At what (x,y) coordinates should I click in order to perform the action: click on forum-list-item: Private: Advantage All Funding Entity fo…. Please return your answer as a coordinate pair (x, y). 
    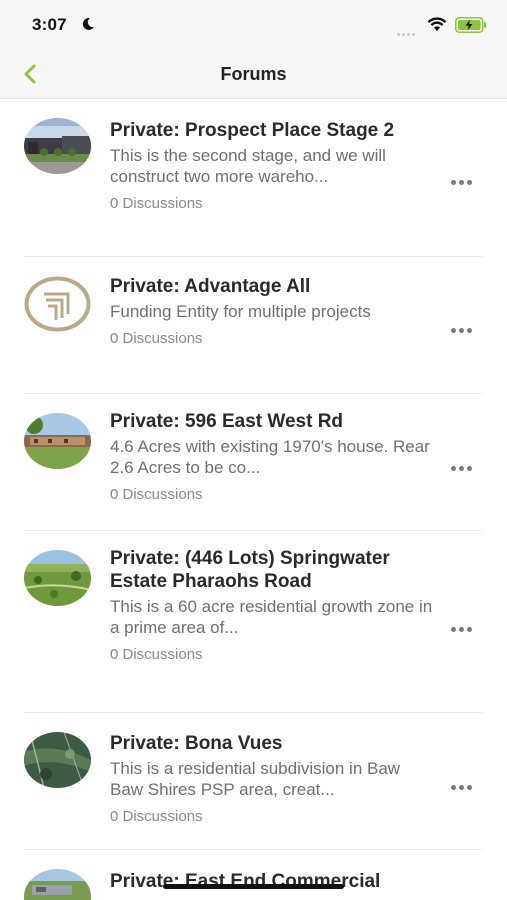
    Looking at the image, I should click on (253, 325).